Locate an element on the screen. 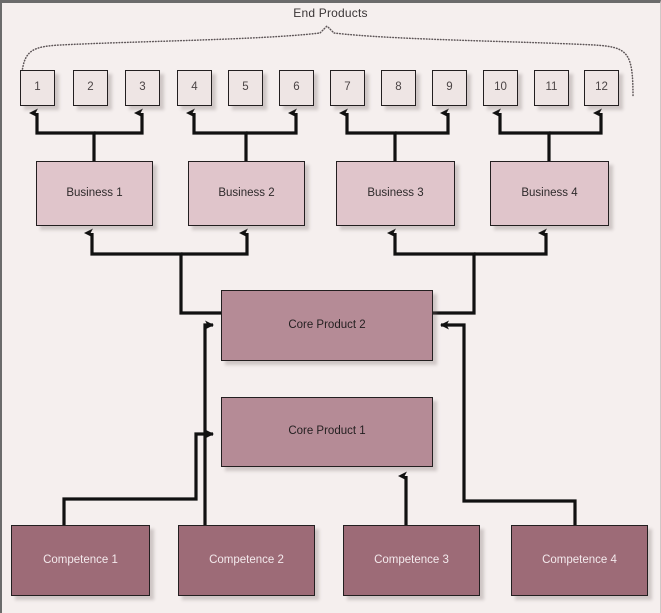 This screenshot has height=613, width=661. end-product-label: 4 is located at coordinates (194, 87).